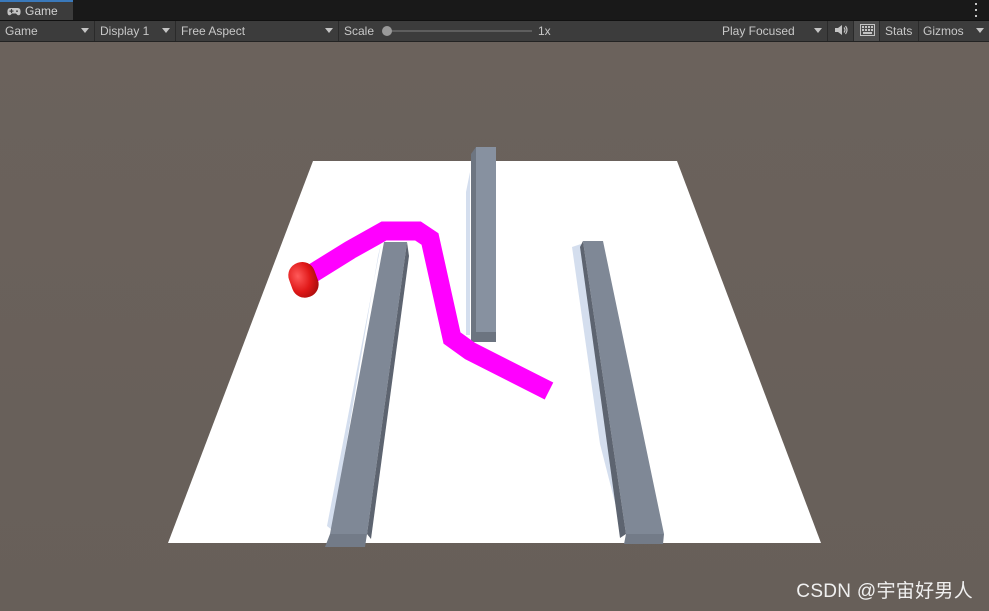  What do you see at coordinates (257, 31) in the screenshot?
I see `aspect-select: Free Aspect` at bounding box center [257, 31].